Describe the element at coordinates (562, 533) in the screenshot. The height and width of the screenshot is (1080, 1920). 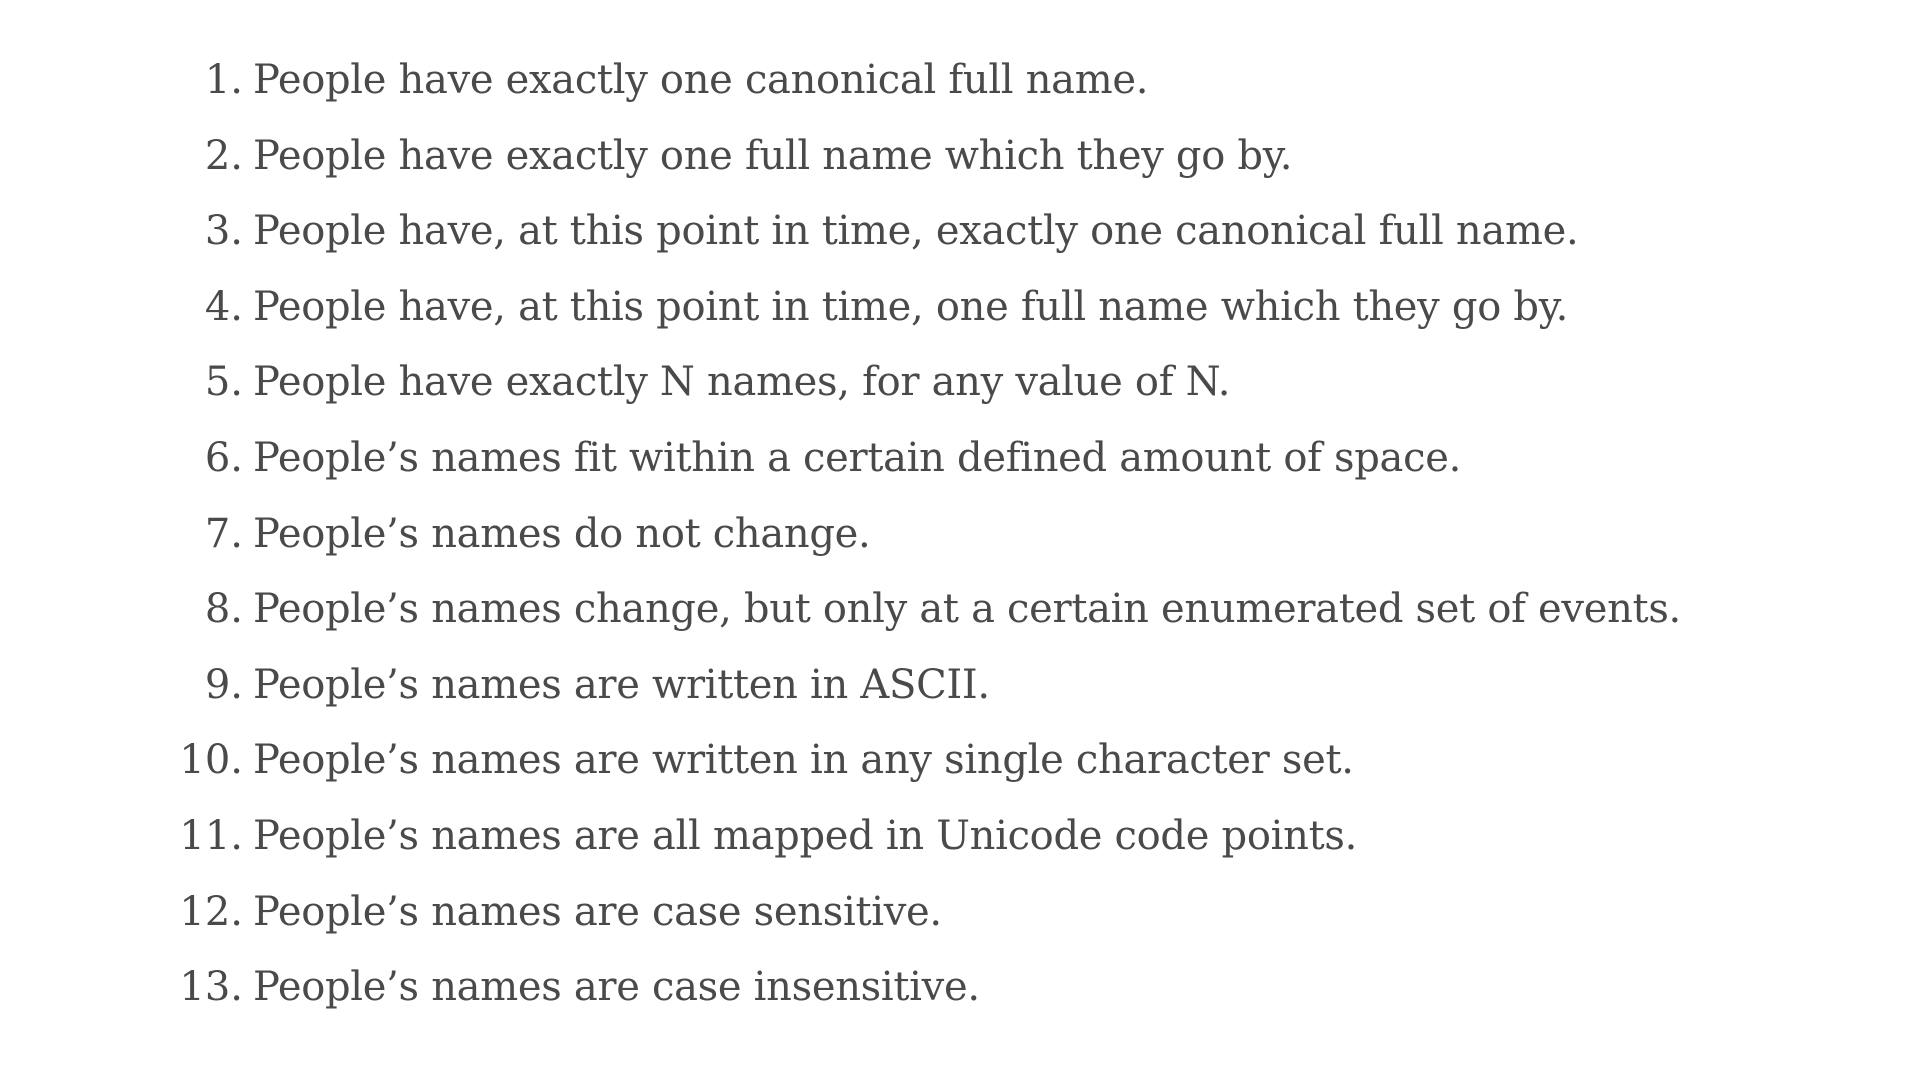
I see `item-text: People’s names do not change.` at that location.